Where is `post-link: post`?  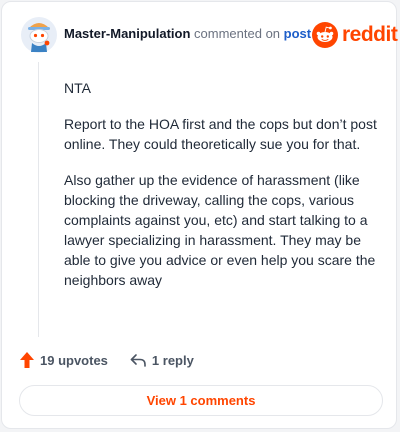
post-link: post is located at coordinates (297, 33).